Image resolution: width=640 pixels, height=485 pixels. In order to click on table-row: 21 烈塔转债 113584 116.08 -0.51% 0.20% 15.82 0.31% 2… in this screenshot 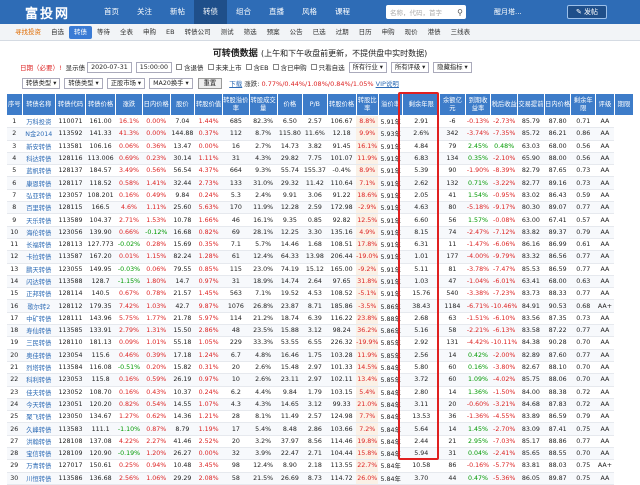, I will do `click(320, 368)`.